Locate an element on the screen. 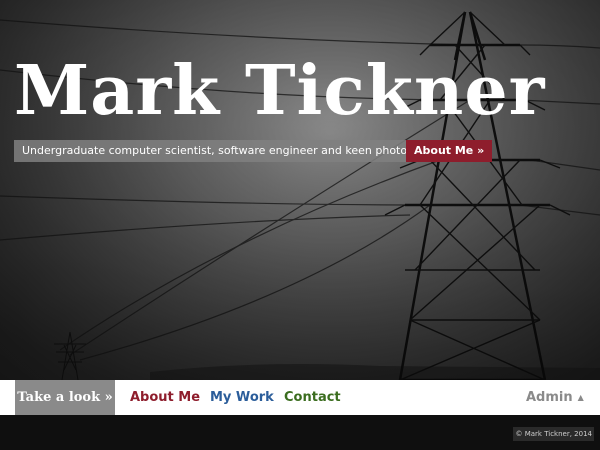 The height and width of the screenshot is (450, 600). about-me-button: About Me » is located at coordinates (449, 151).